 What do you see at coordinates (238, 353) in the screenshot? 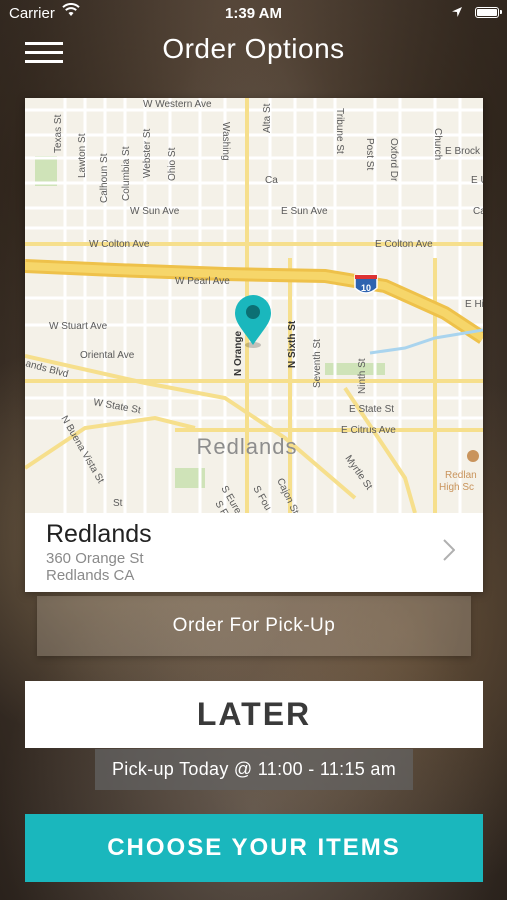
I see `map-street-label: N Orange` at bounding box center [238, 353].